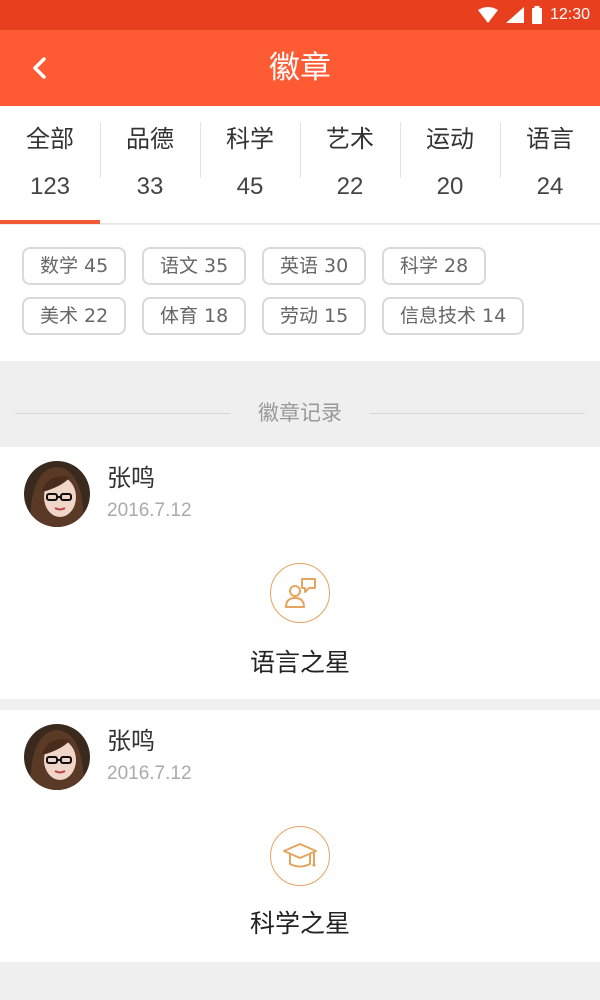 The image size is (600, 1000). I want to click on signal-icon, so click(514, 15).